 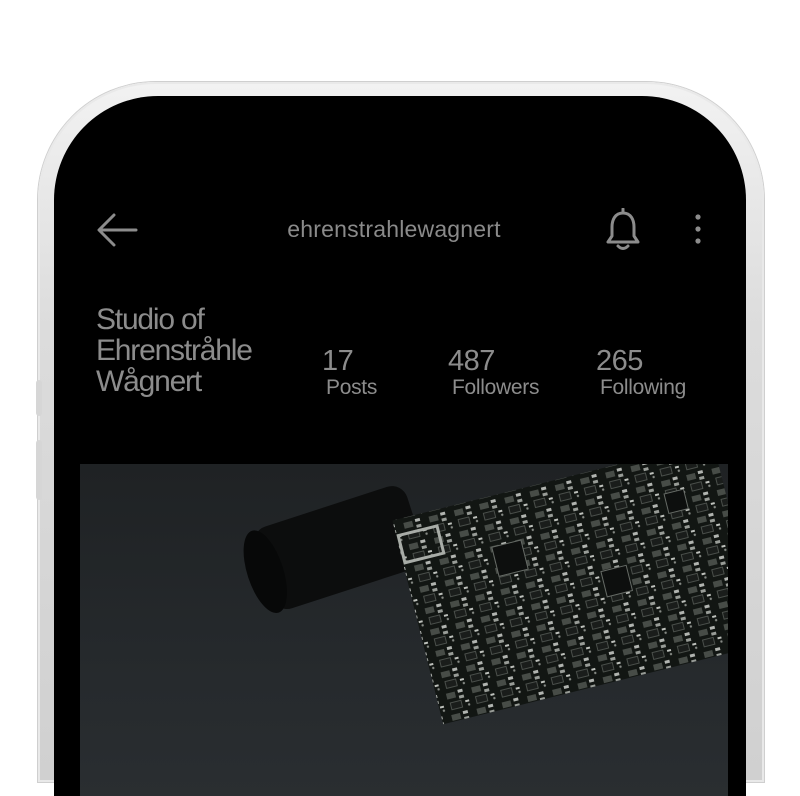 What do you see at coordinates (174, 350) in the screenshot?
I see `display-name-line: Ehrenstråhle` at bounding box center [174, 350].